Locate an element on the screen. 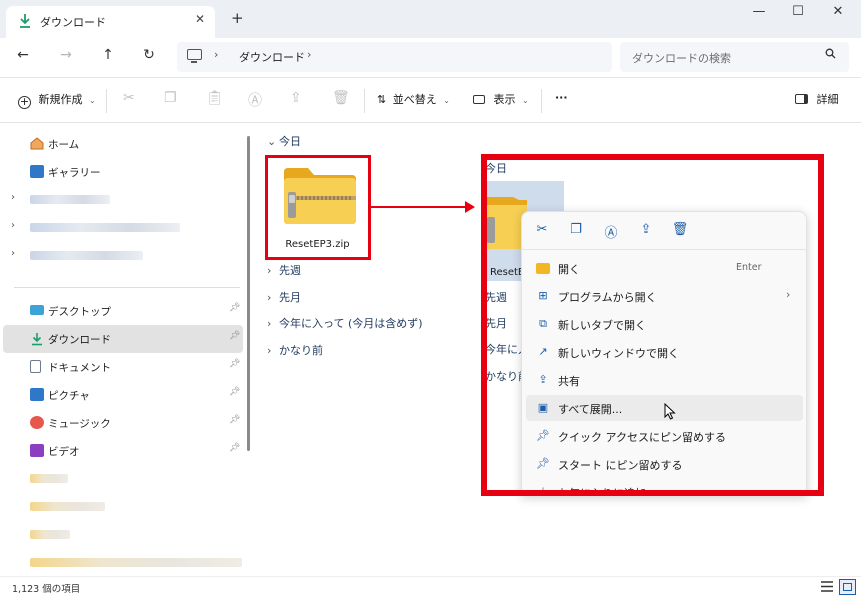  paste-icon: 📋︎ is located at coordinates (215, 98).